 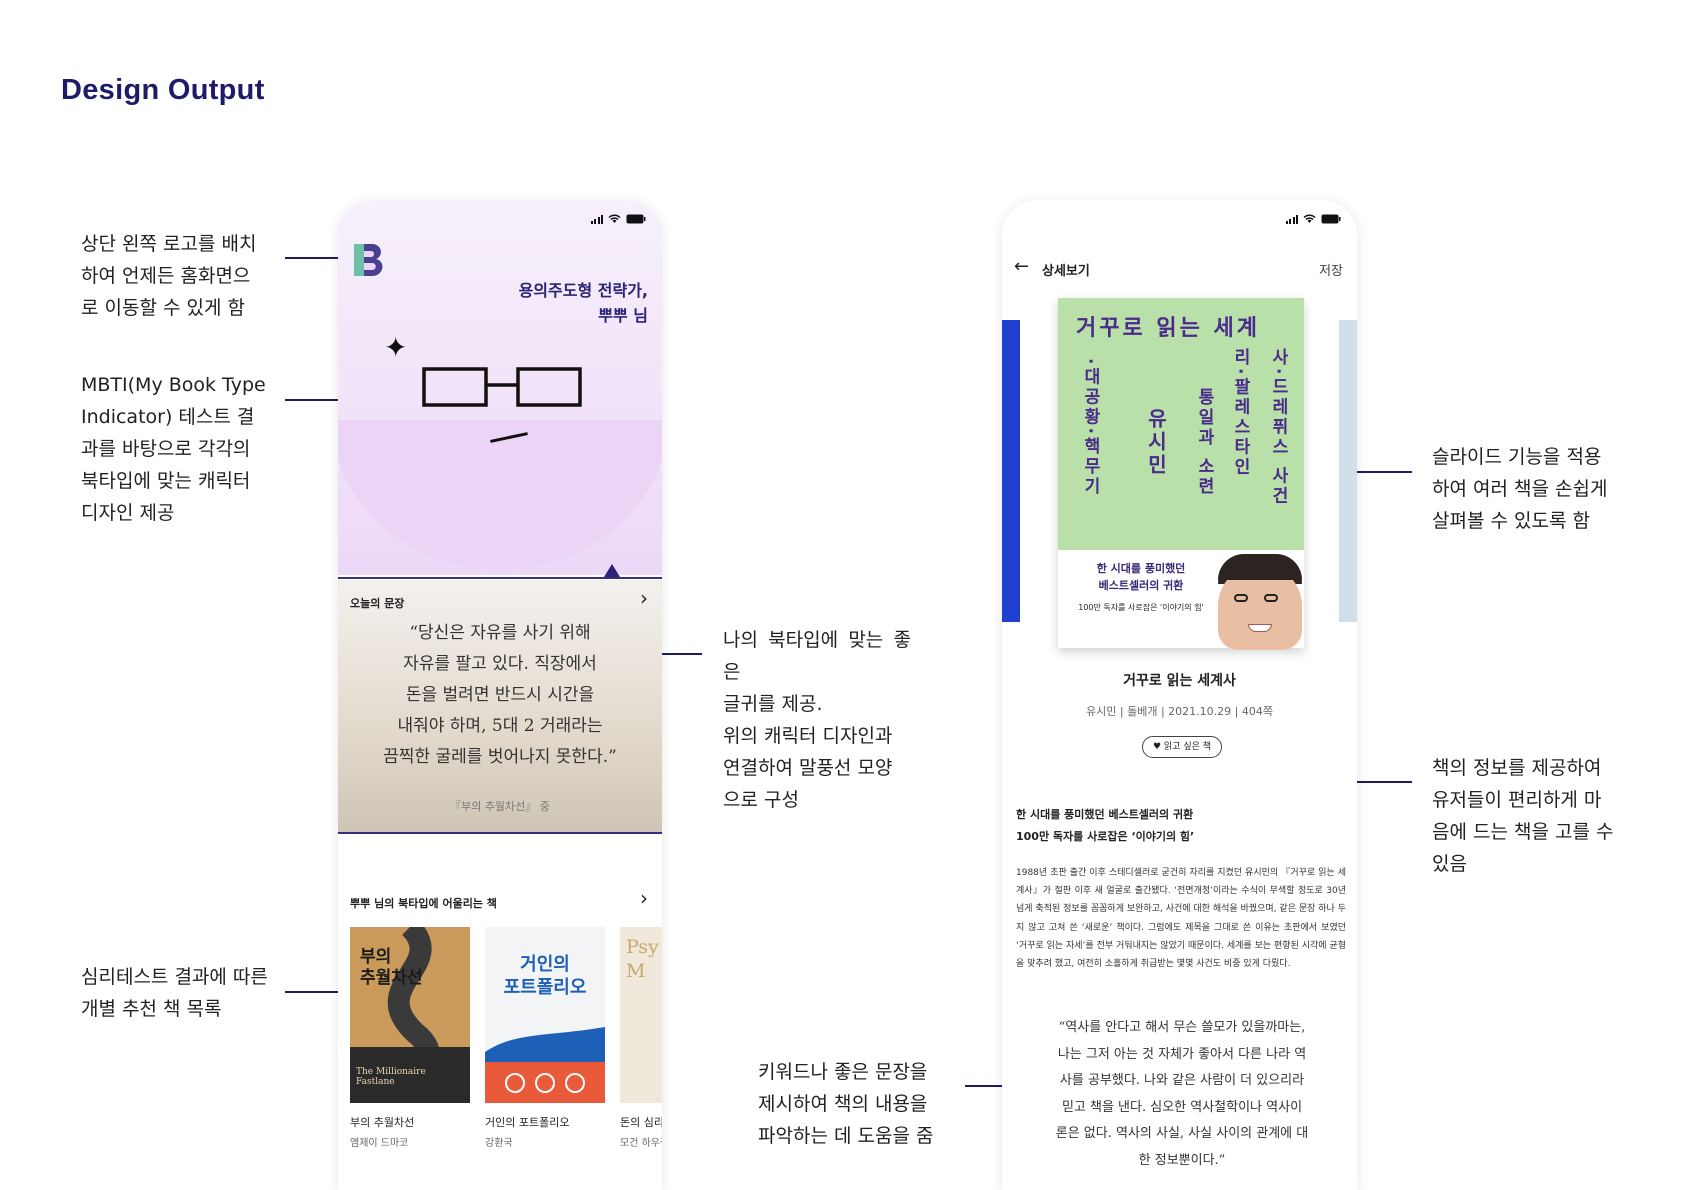 What do you see at coordinates (545, 976) in the screenshot?
I see `book-cover-2-title: 거인의 포트폴리오` at bounding box center [545, 976].